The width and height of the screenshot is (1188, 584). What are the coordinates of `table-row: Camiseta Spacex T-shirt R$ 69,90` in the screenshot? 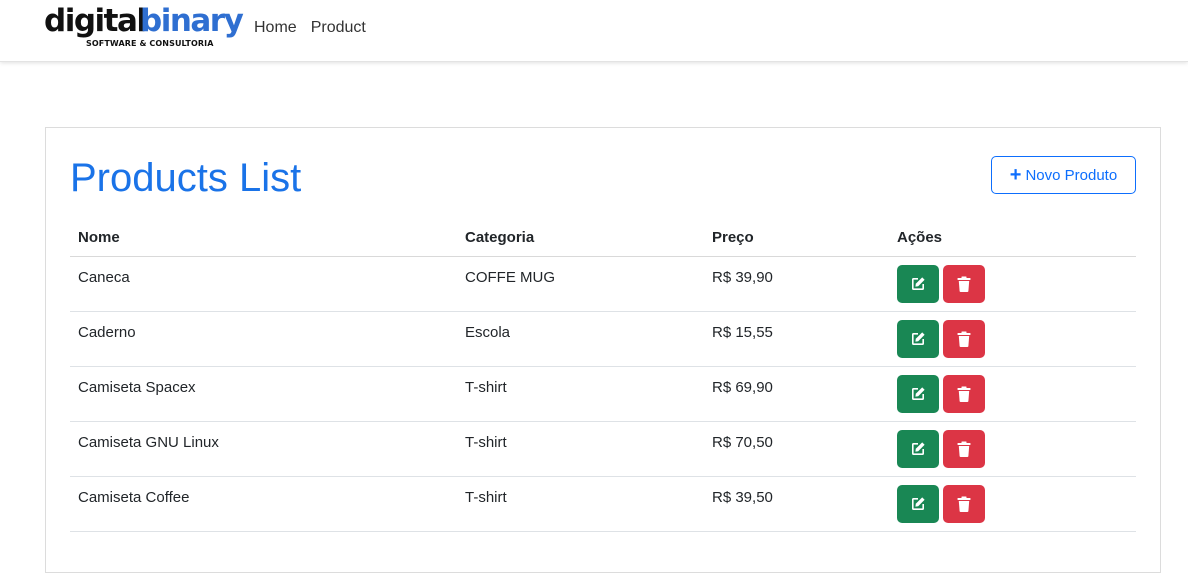 It's located at (603, 394).